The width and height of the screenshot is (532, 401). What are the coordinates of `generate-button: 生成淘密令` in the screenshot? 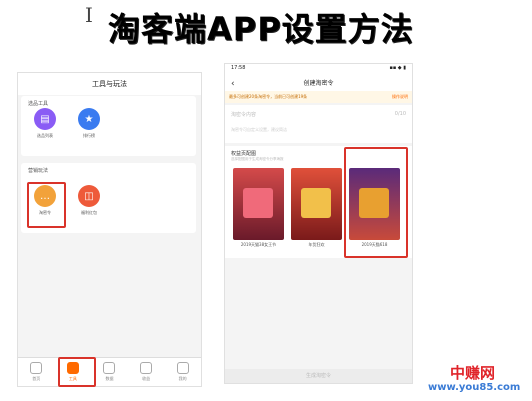 It's located at (318, 376).